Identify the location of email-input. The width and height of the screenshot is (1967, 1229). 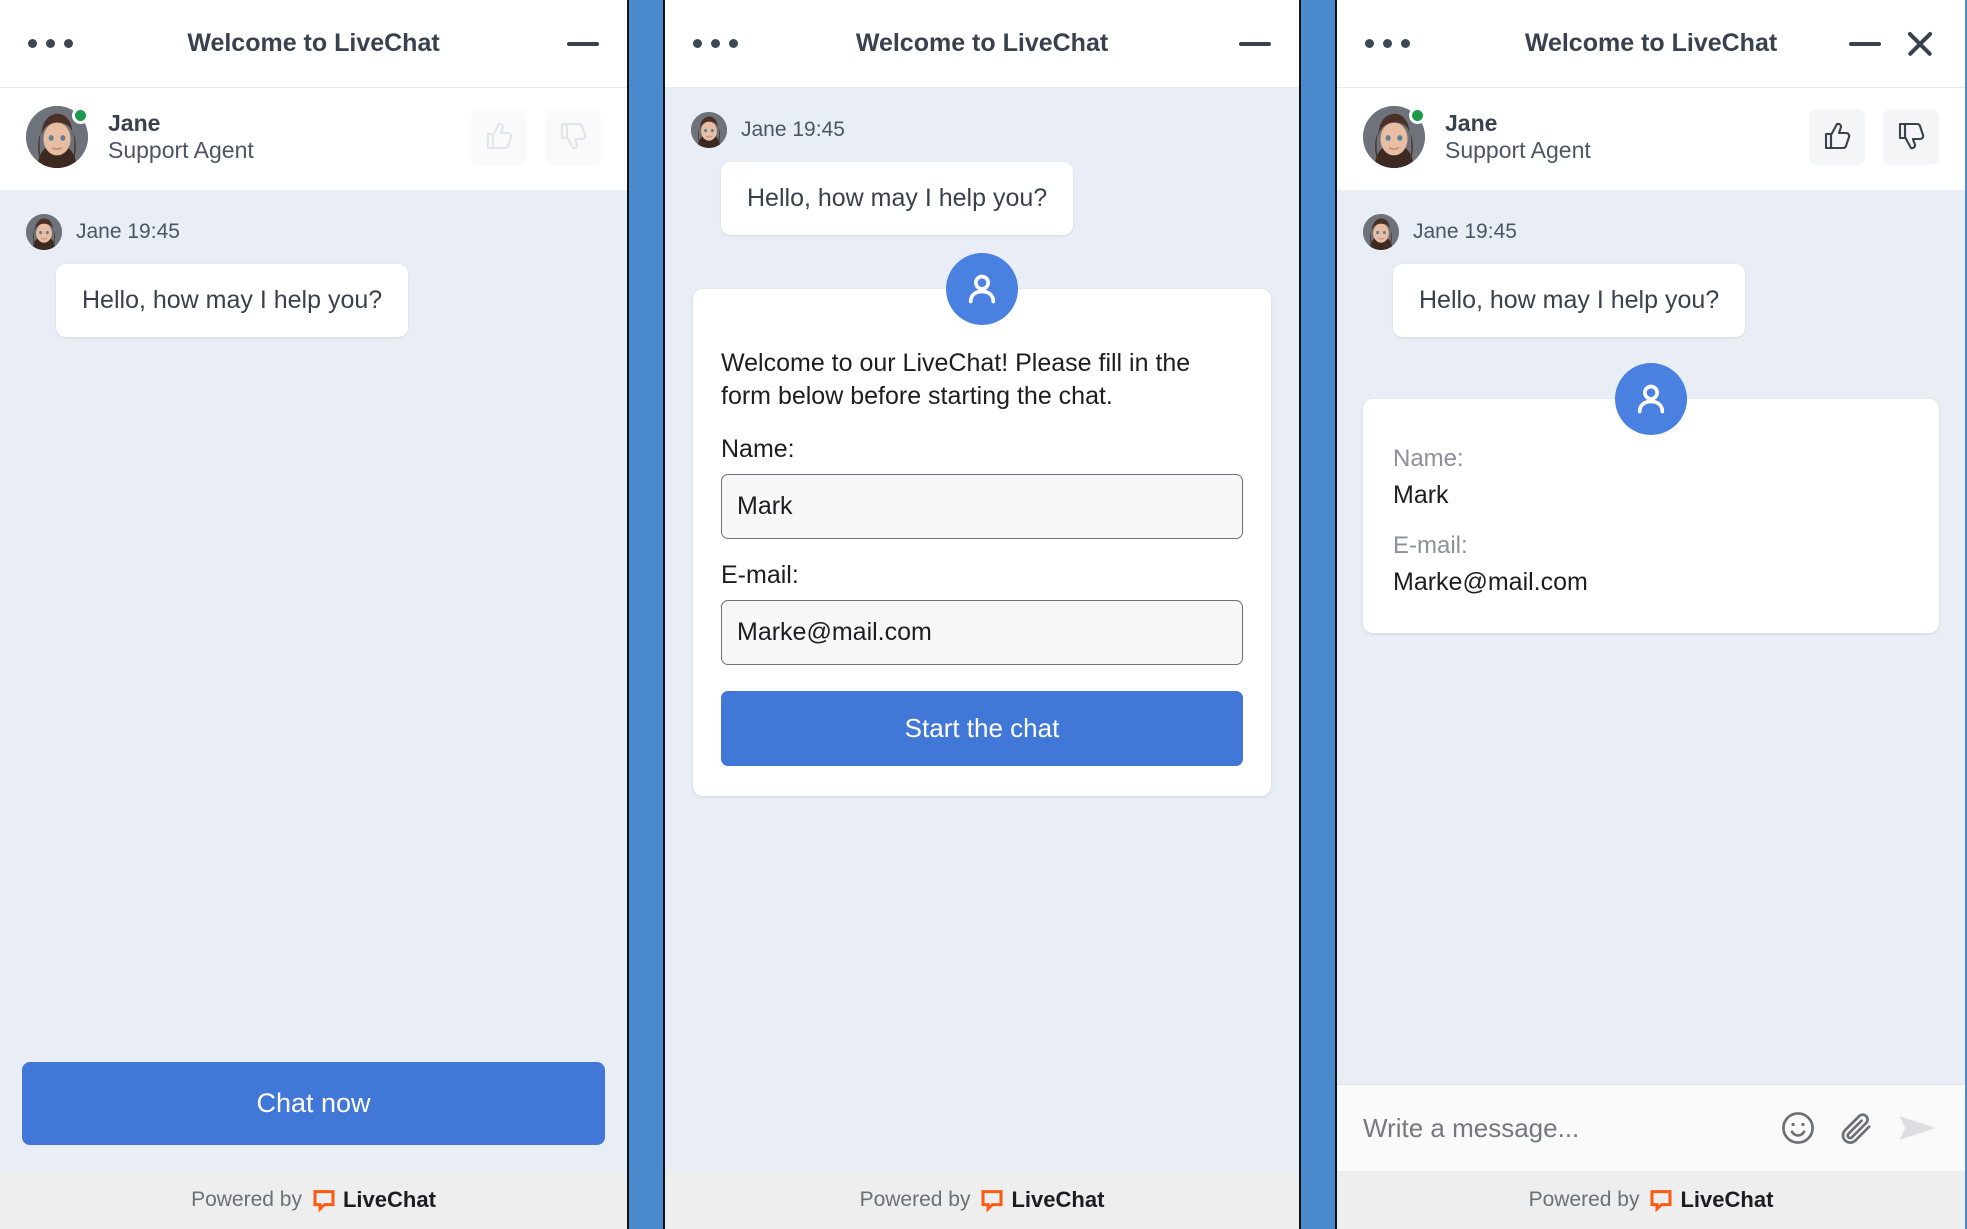
(982, 632).